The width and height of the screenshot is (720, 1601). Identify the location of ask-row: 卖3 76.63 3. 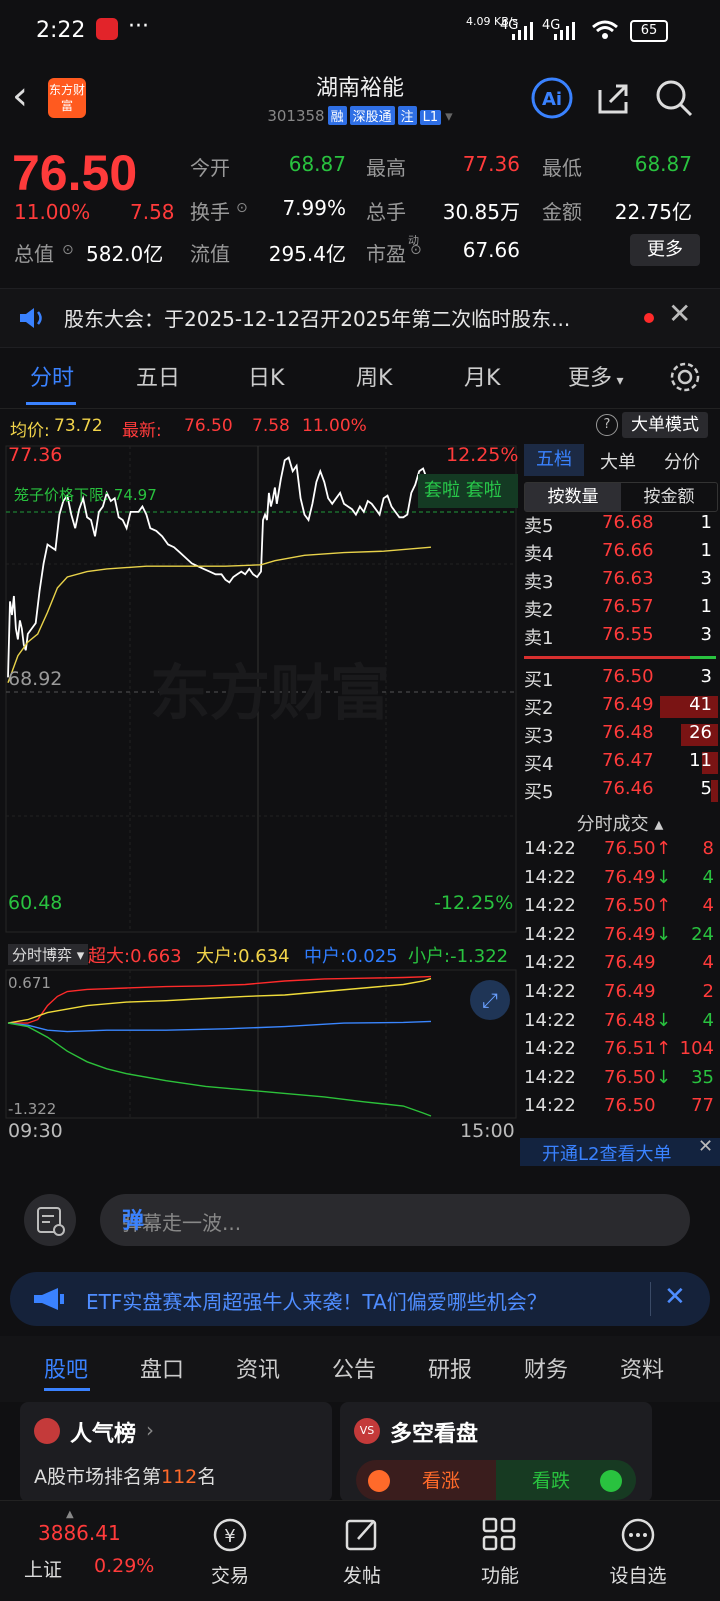
(619, 582).